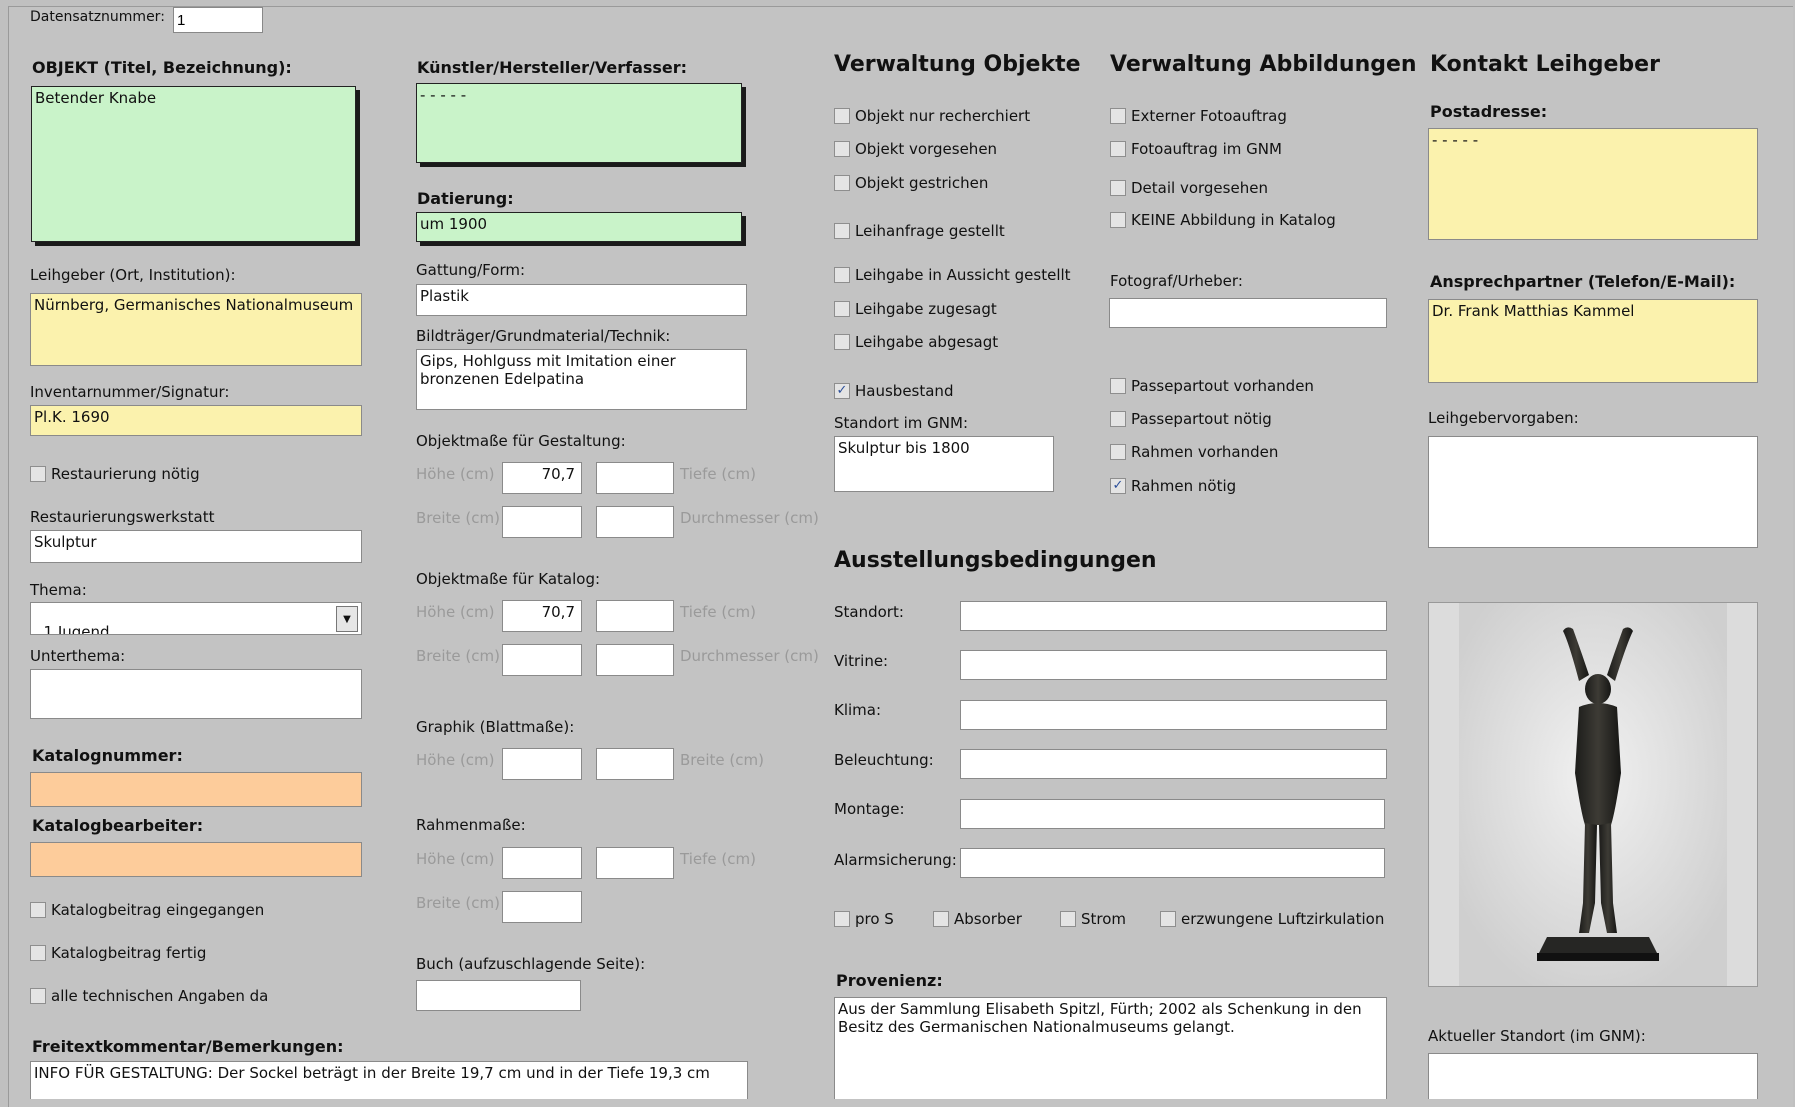  I want to click on ausstellungsbedingungen-title: Ausstellungsbedingungen, so click(995, 560).